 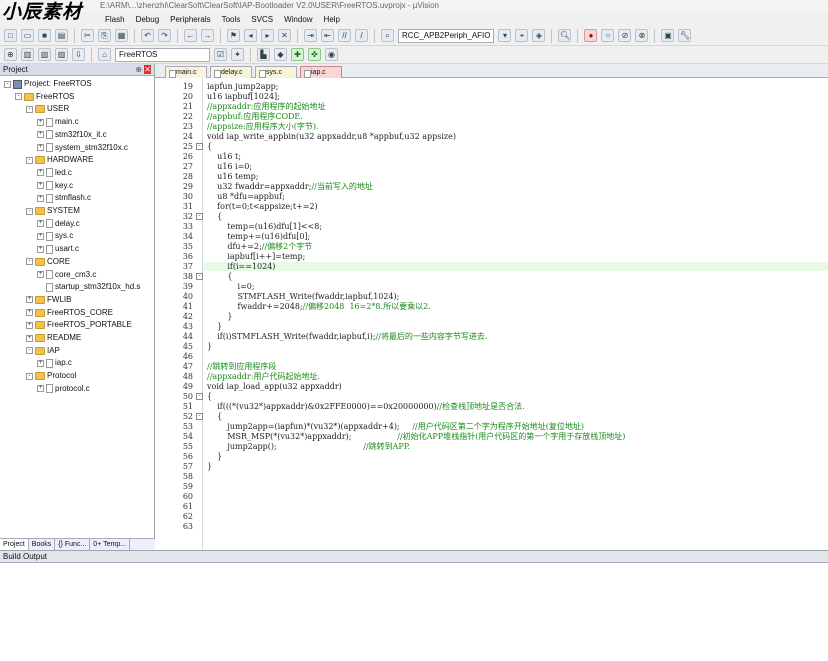 What do you see at coordinates (78, 54) in the screenshot?
I see `download-icon: ⇩` at bounding box center [78, 54].